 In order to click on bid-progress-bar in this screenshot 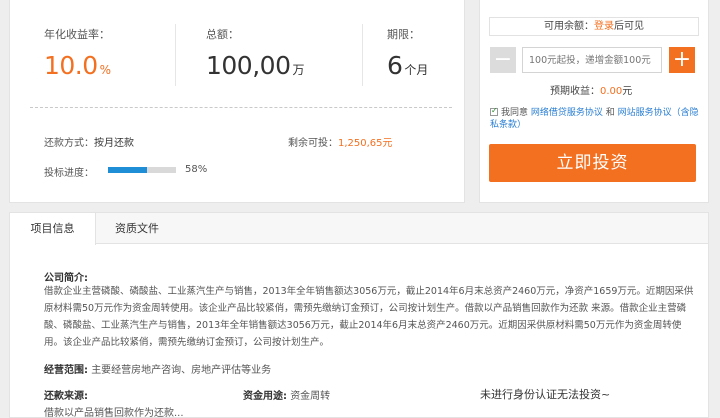, I will do `click(142, 170)`.